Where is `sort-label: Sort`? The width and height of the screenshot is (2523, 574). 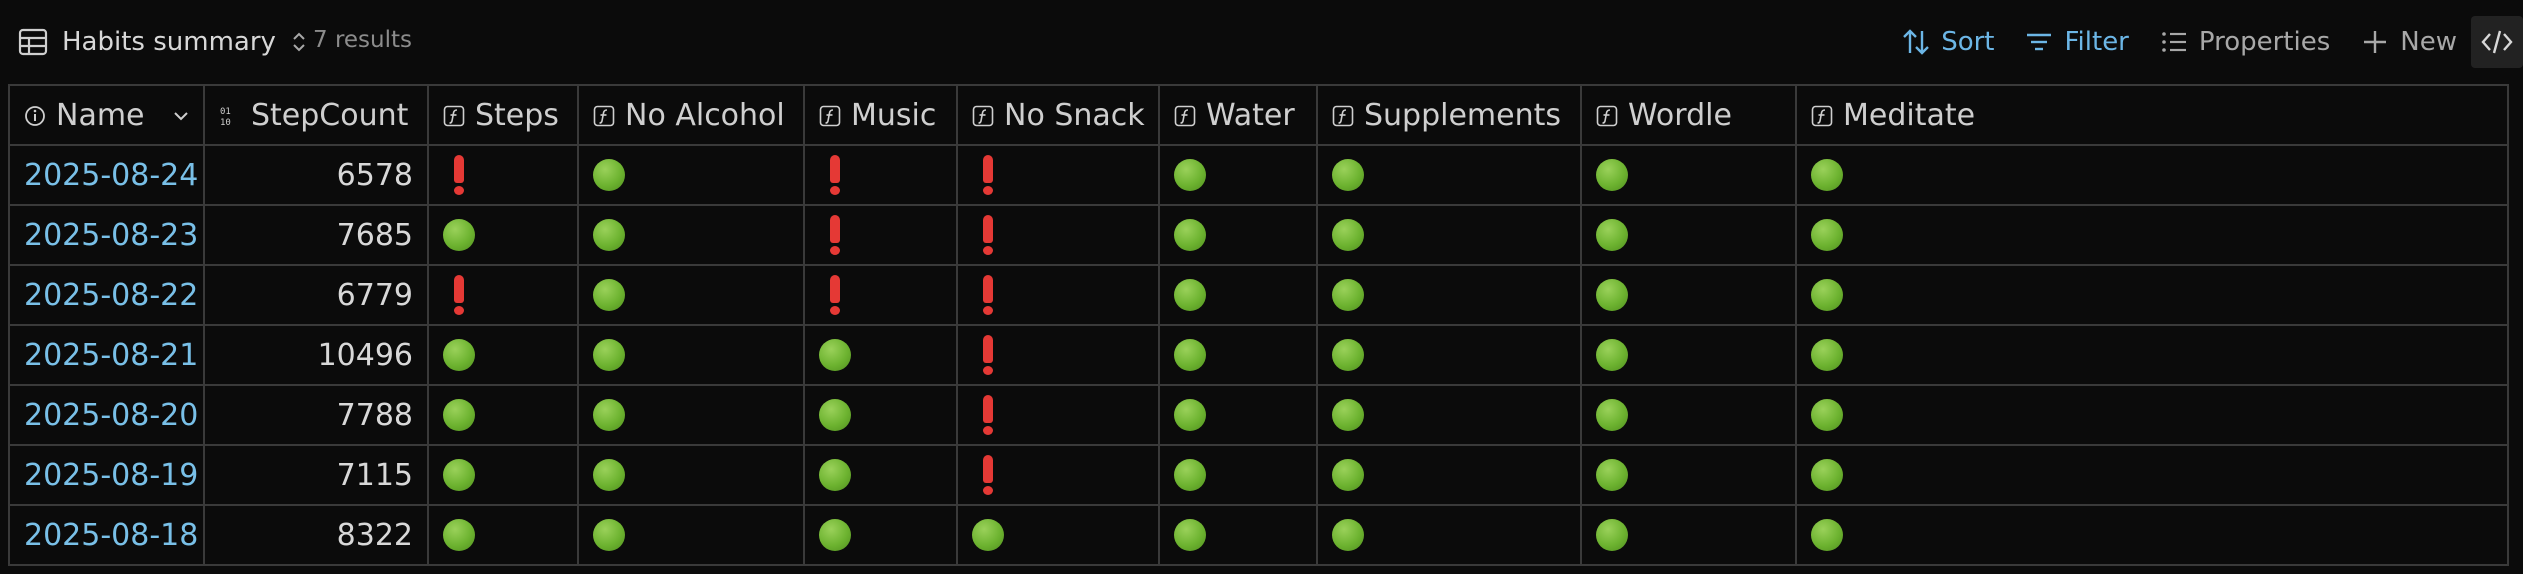
sort-label: Sort is located at coordinates (1968, 42).